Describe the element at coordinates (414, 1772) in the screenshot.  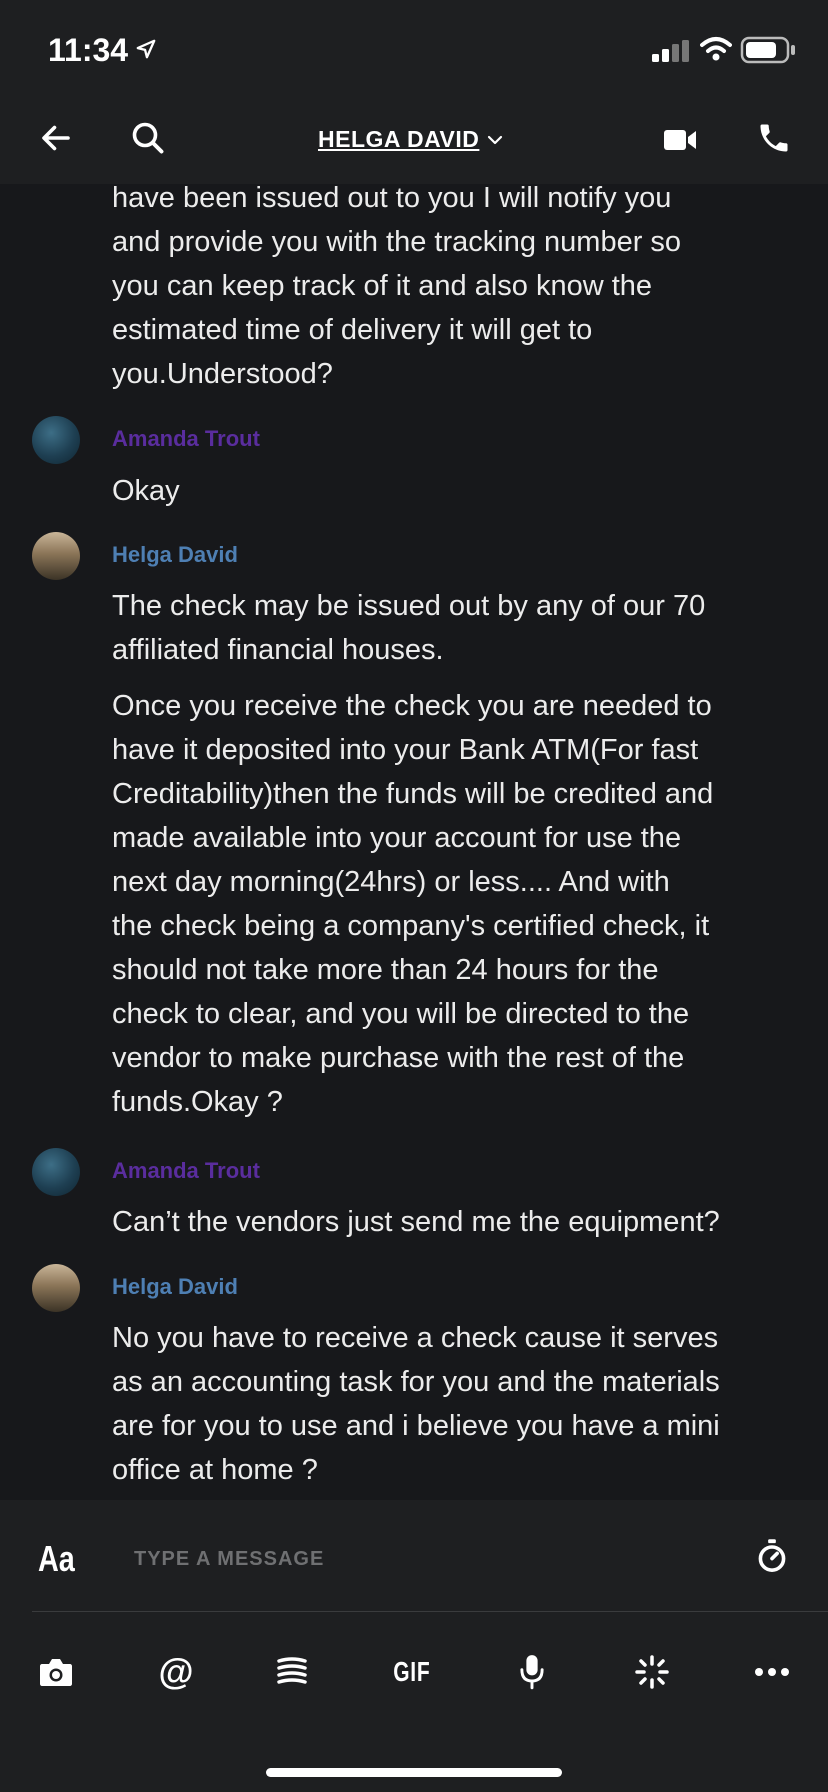
I see `home-indicator` at that location.